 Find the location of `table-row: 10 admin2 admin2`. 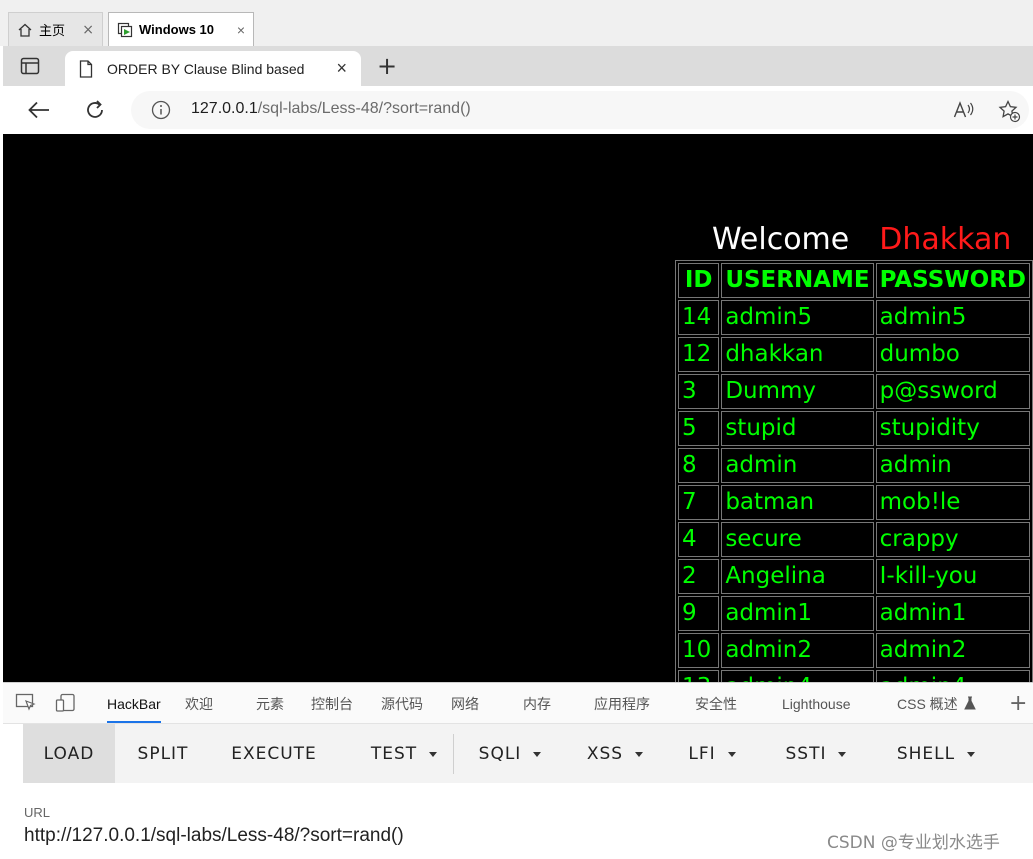

table-row: 10 admin2 admin2 is located at coordinates (854, 650).